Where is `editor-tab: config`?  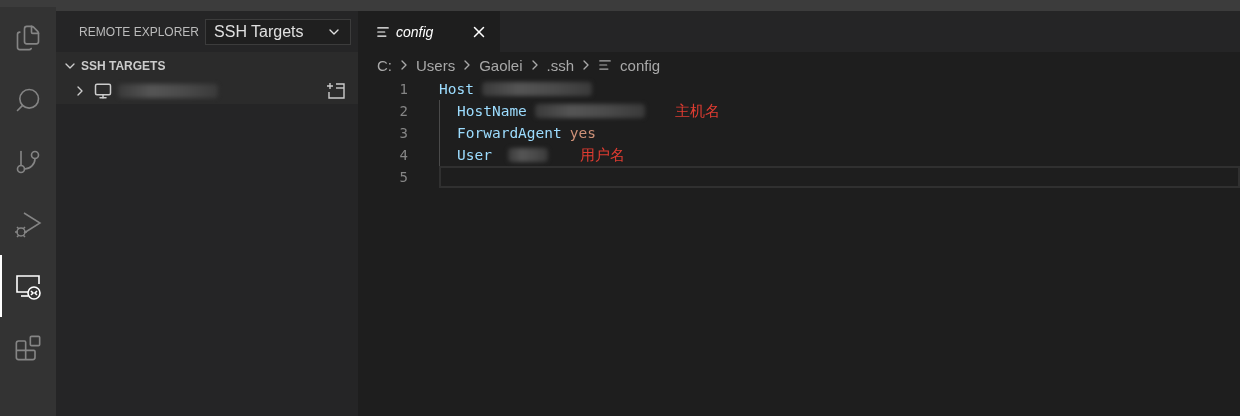
editor-tab: config is located at coordinates (430, 31).